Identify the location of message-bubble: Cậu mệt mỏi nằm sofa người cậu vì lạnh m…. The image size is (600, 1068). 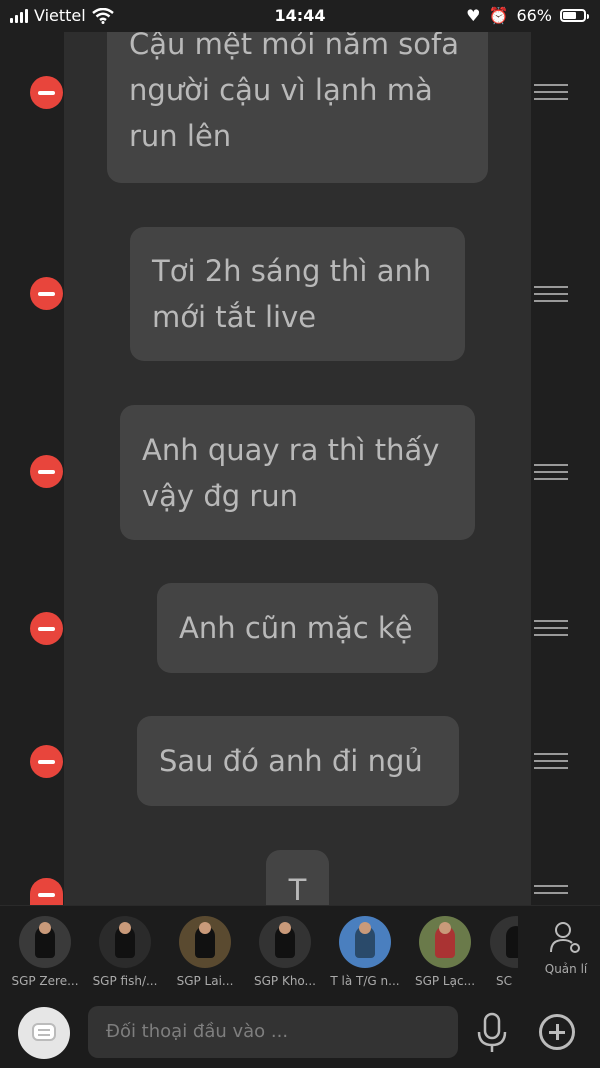
(297, 94).